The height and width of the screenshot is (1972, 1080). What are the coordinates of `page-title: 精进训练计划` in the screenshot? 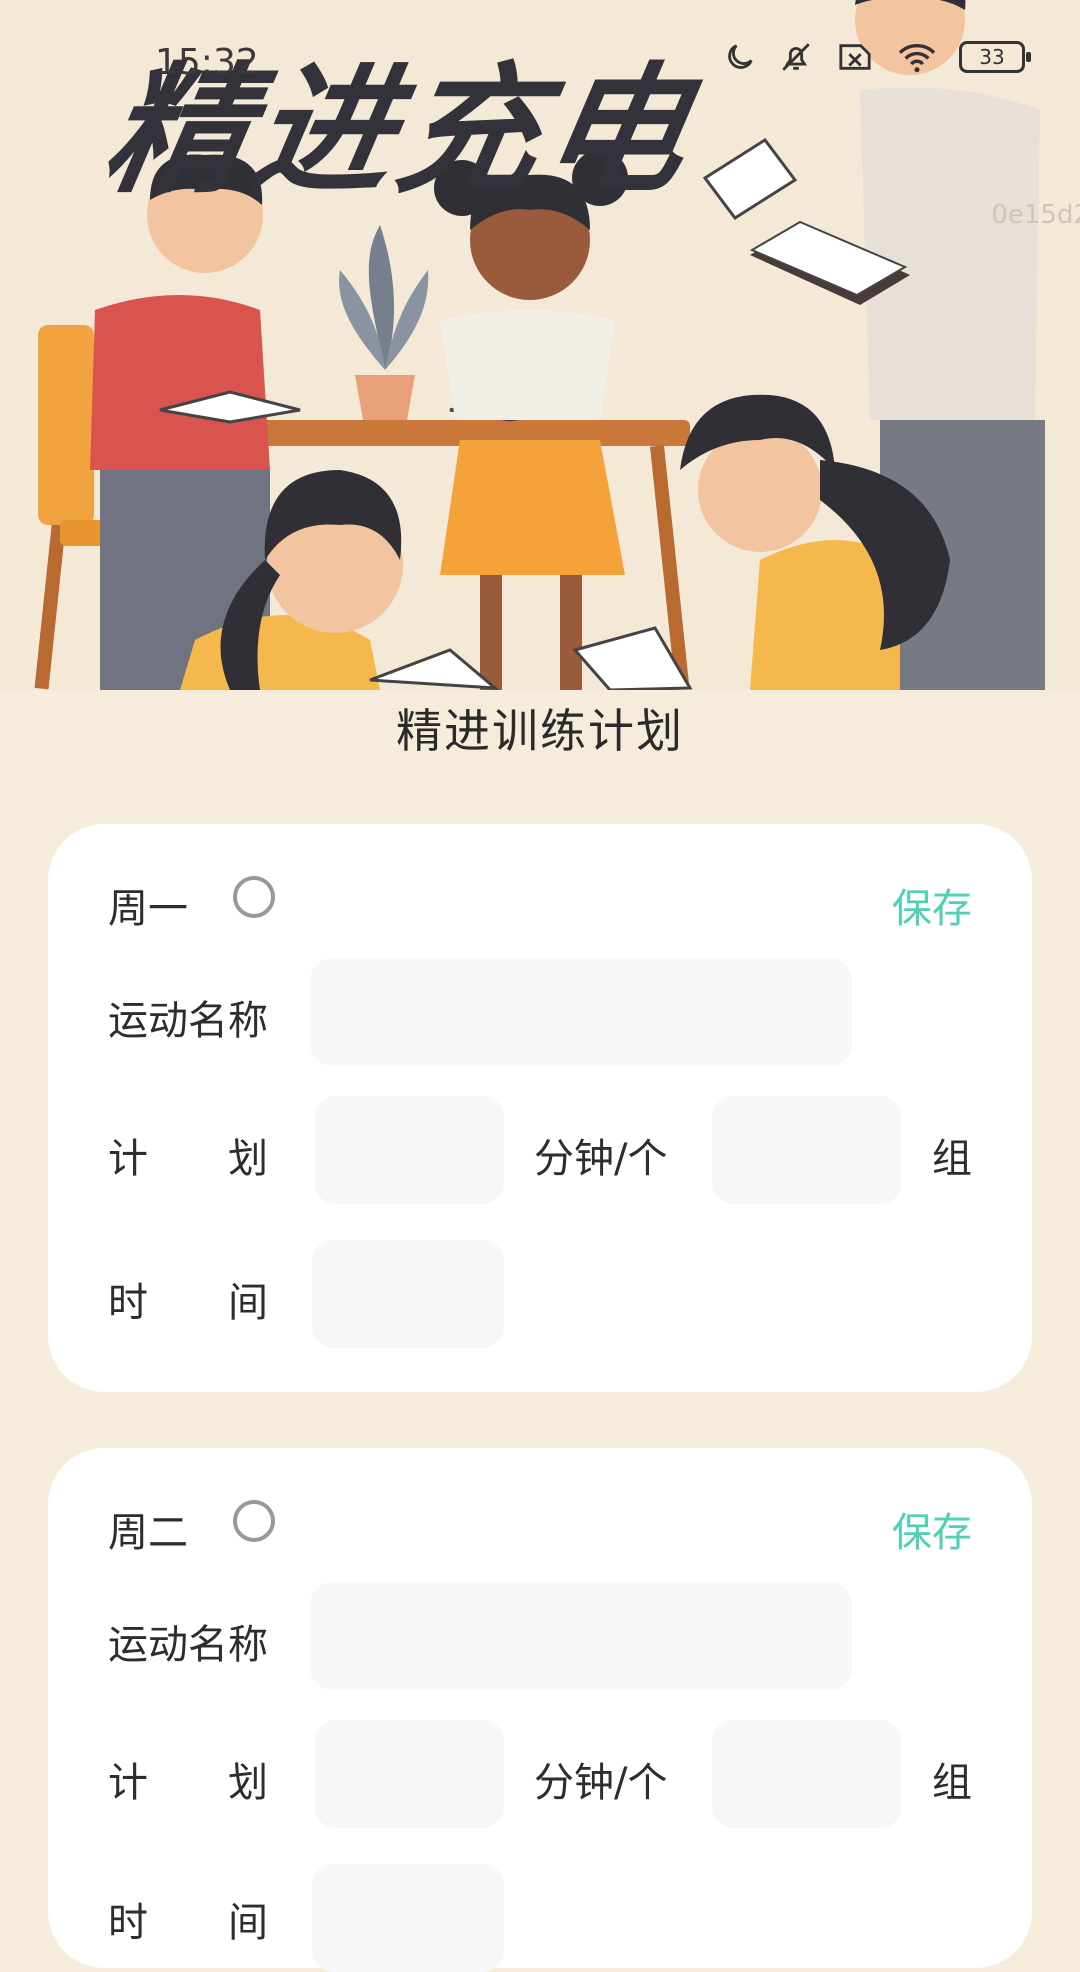 It's located at (540, 731).